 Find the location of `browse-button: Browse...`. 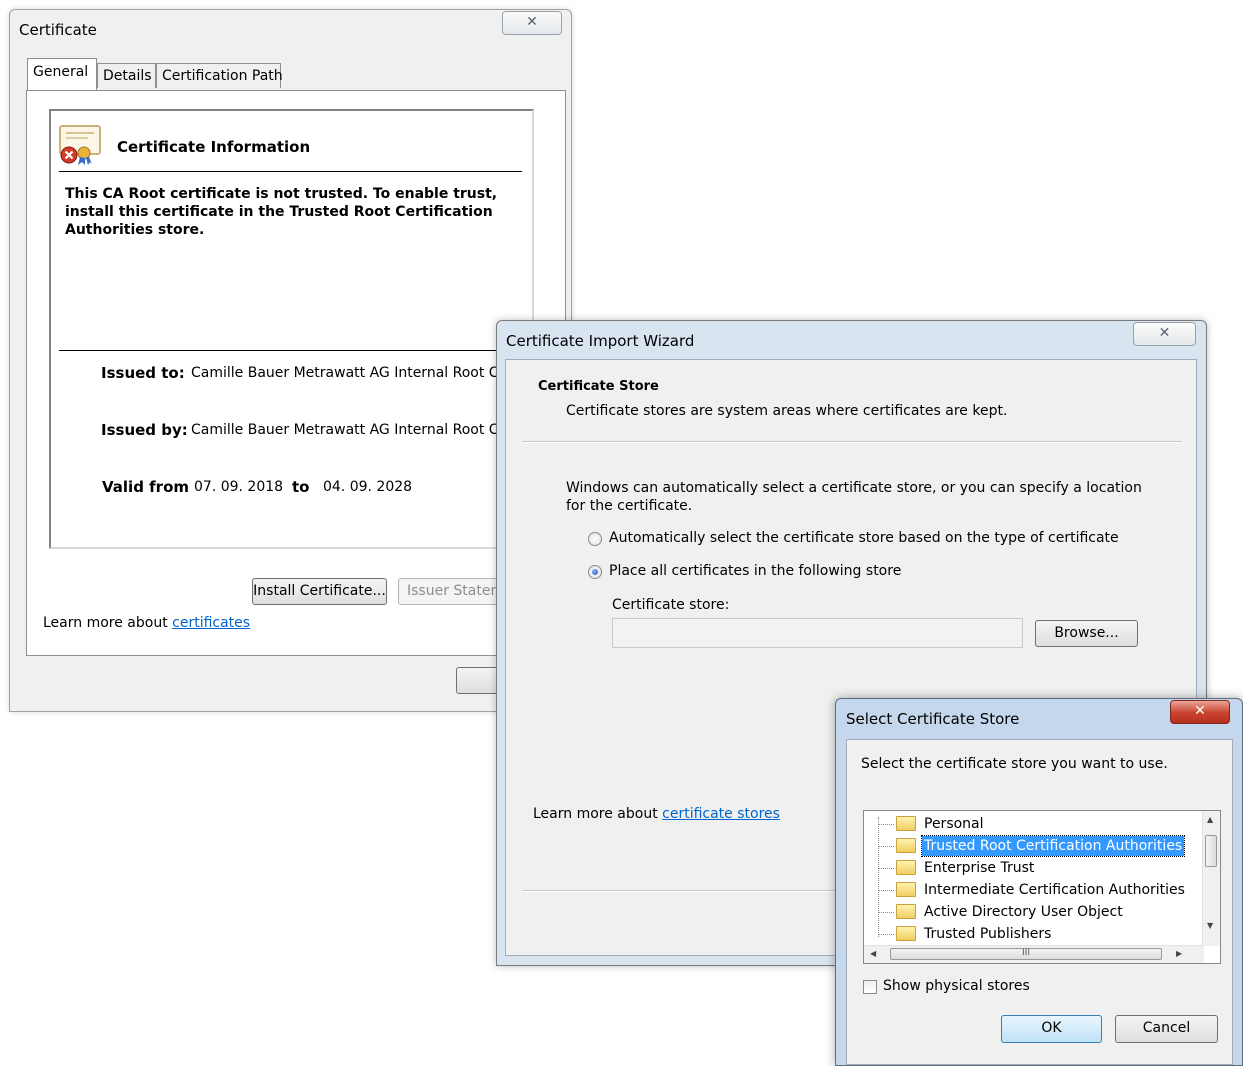

browse-button: Browse... is located at coordinates (1086, 633).